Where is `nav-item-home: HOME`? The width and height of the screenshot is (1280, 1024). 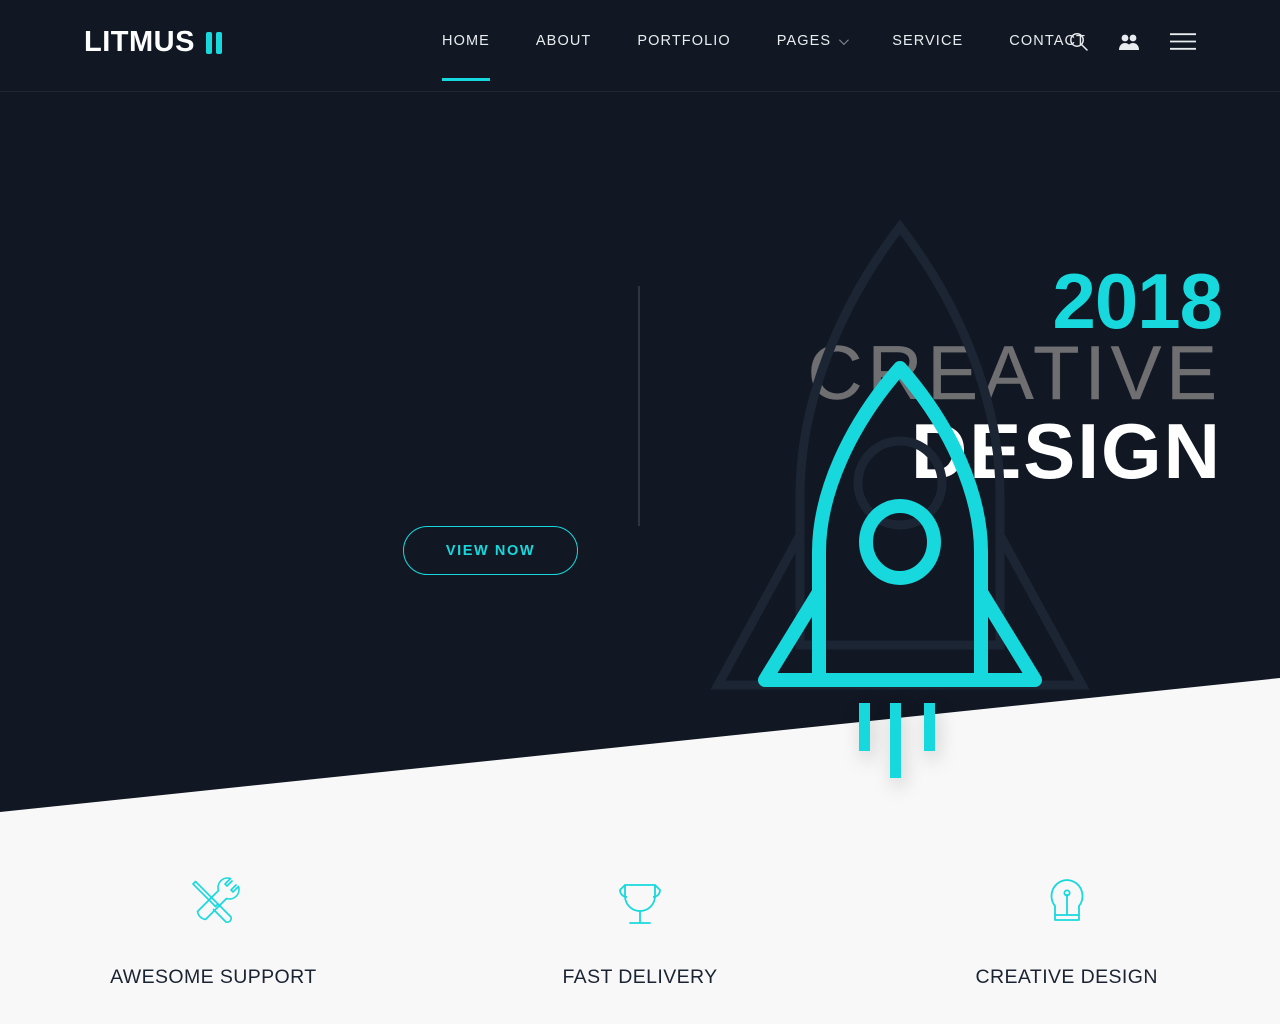
nav-item-home: HOME is located at coordinates (466, 46).